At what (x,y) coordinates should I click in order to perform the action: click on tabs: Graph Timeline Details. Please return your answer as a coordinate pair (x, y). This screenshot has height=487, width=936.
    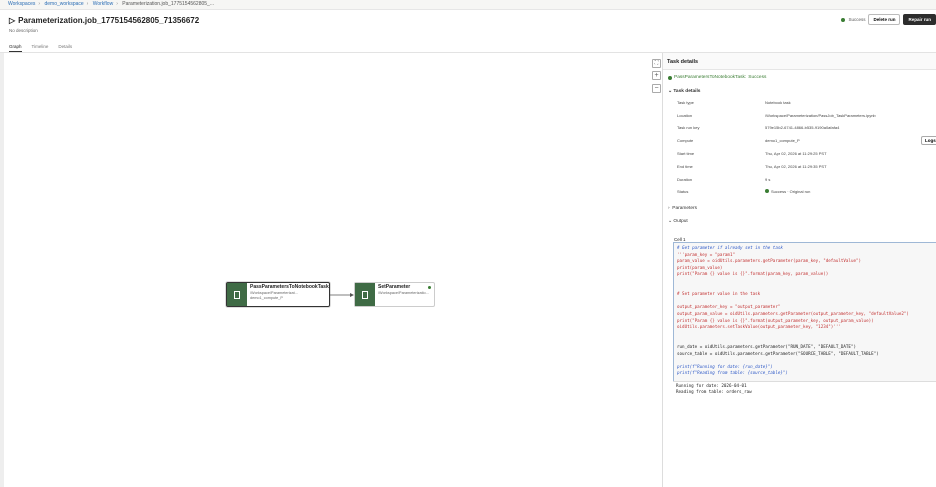
    Looking at the image, I should click on (468, 46).